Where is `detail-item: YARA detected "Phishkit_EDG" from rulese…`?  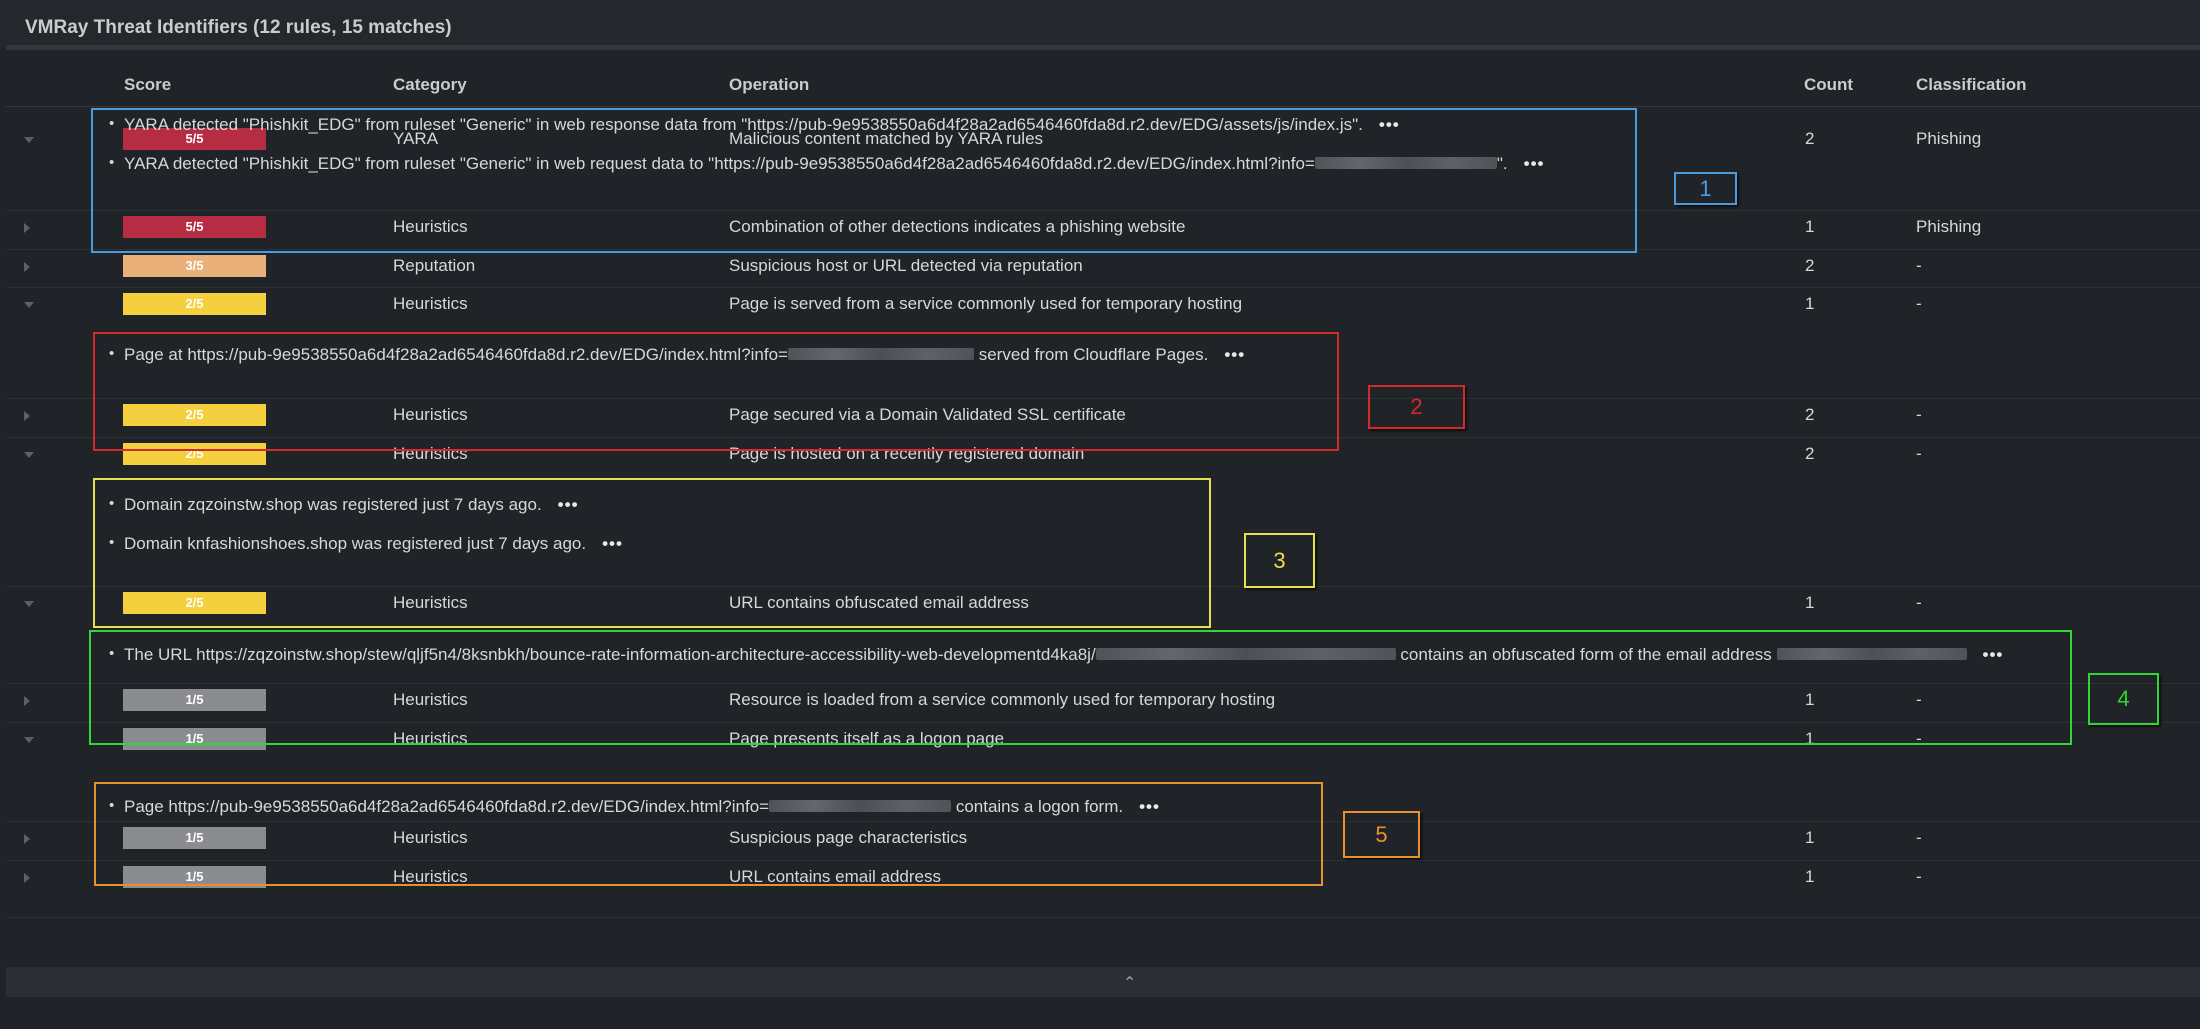 detail-item: YARA detected "Phishkit_EDG" from rulese… is located at coordinates (827, 164).